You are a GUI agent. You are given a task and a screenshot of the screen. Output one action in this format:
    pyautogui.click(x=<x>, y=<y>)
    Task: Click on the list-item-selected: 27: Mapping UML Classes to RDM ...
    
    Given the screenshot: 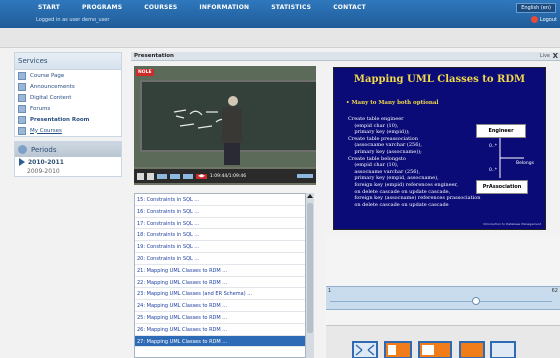 What is the action you would take?
    pyautogui.click(x=224, y=341)
    